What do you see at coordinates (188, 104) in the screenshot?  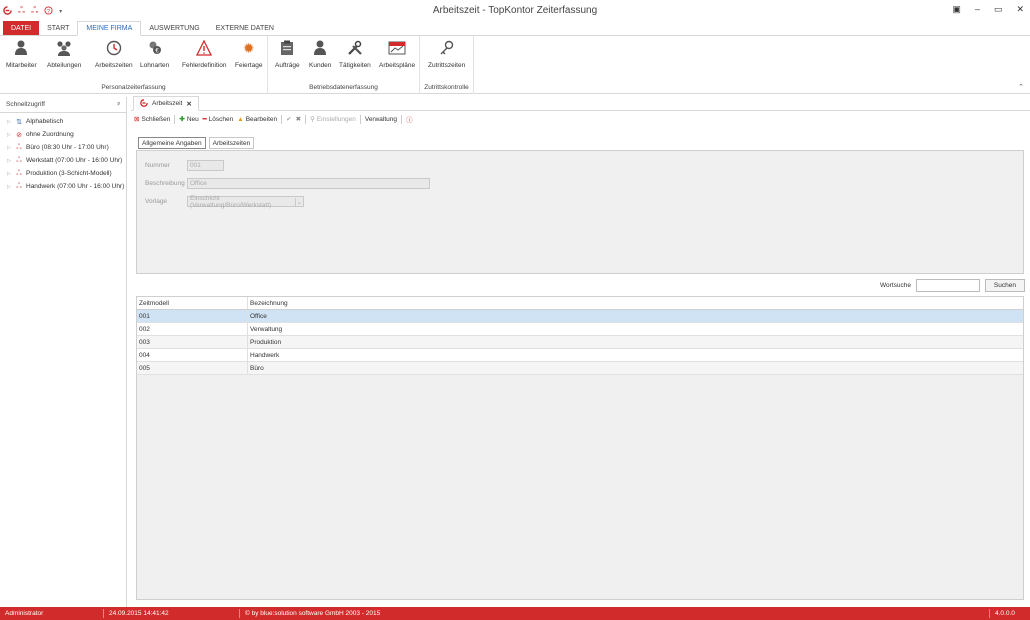 I see `close-tab-icon: ✕` at bounding box center [188, 104].